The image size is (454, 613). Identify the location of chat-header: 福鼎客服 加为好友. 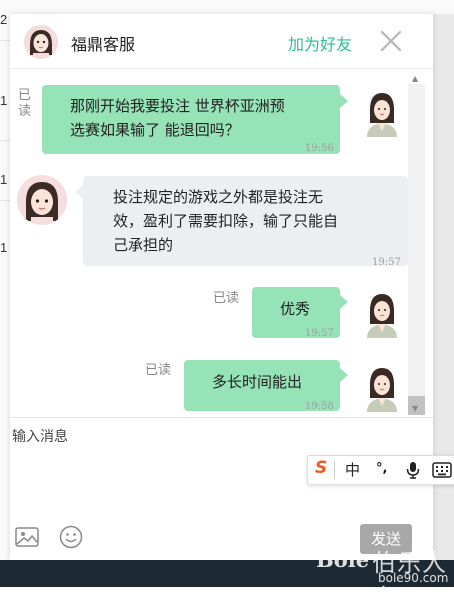
(221, 41).